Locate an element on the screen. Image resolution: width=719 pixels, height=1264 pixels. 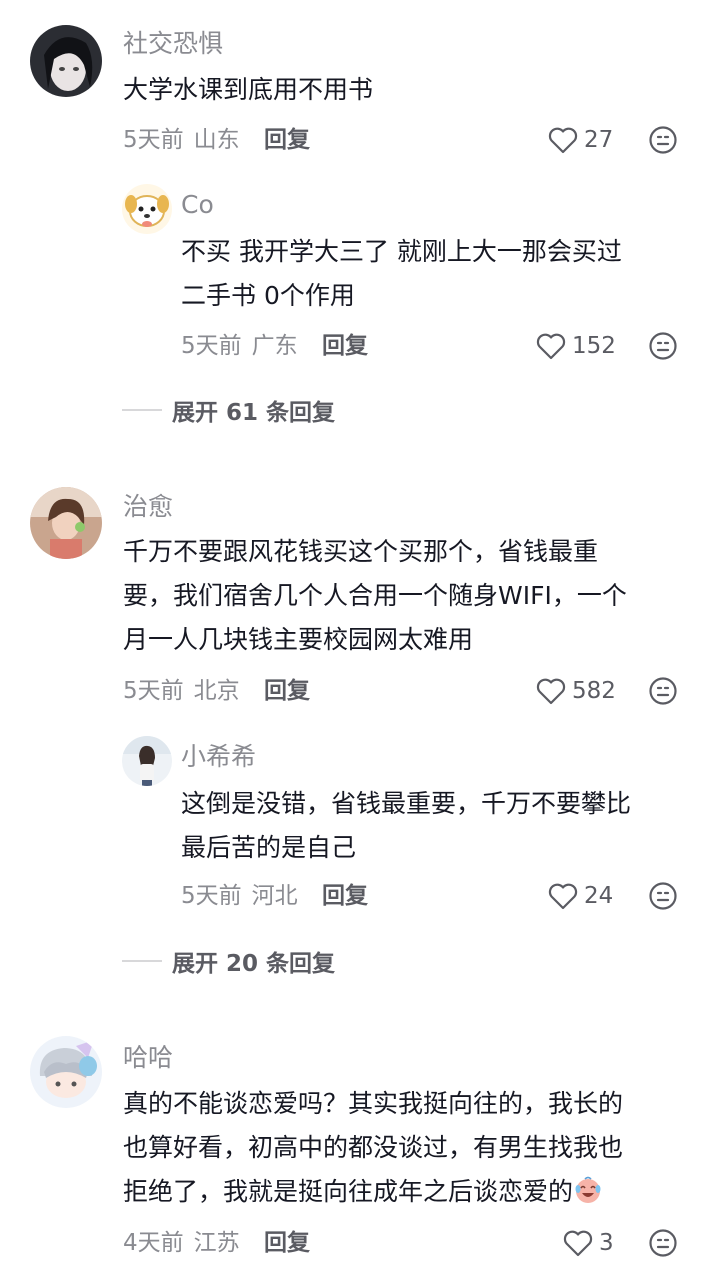
like-button: 582 is located at coordinates (576, 691).